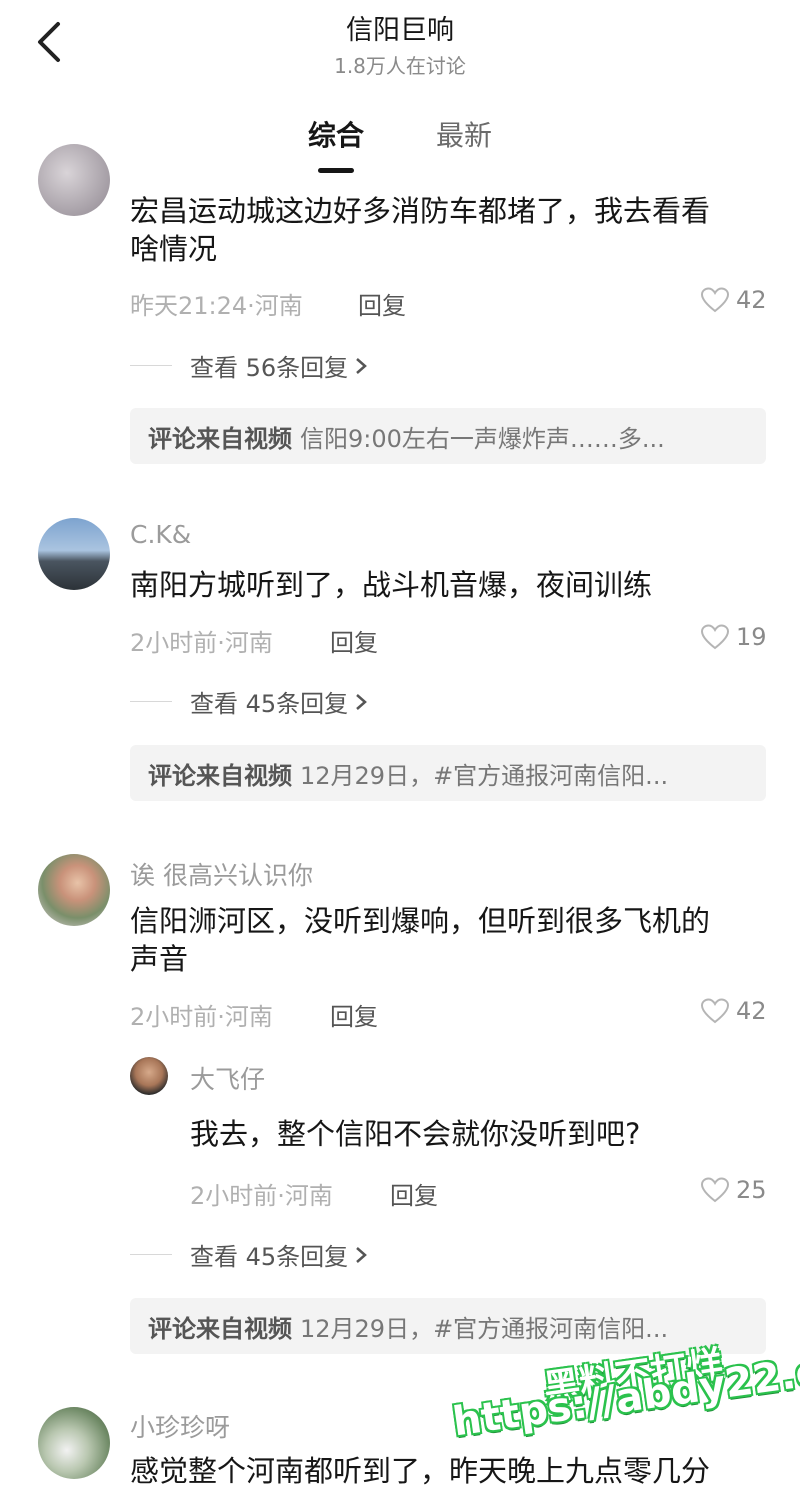 This screenshot has width=800, height=1490. I want to click on tab-latest: 最新, so click(464, 134).